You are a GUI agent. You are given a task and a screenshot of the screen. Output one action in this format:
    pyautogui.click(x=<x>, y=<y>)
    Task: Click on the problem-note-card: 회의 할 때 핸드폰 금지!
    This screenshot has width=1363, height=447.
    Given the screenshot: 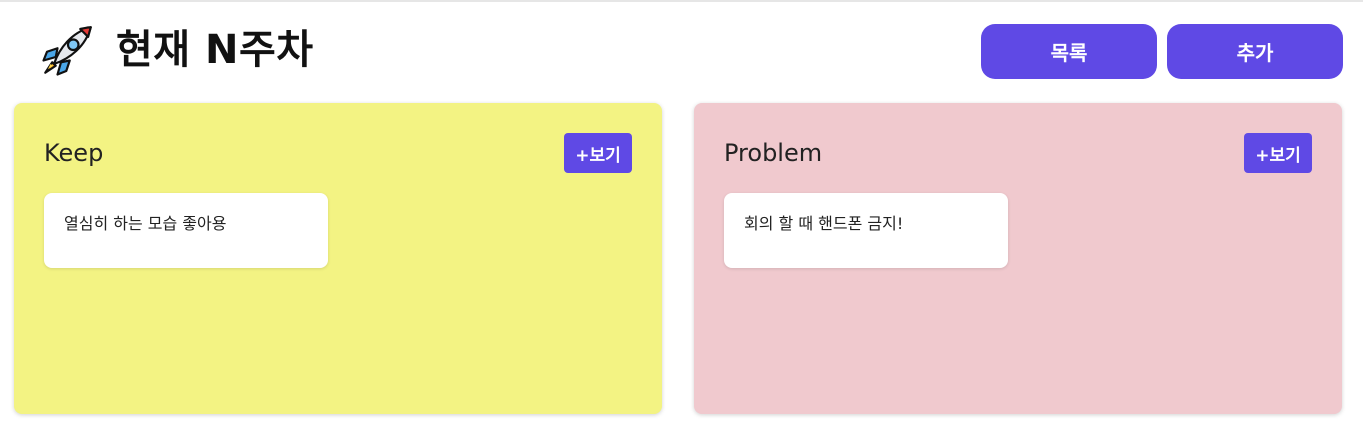 What is the action you would take?
    pyautogui.click(x=866, y=230)
    